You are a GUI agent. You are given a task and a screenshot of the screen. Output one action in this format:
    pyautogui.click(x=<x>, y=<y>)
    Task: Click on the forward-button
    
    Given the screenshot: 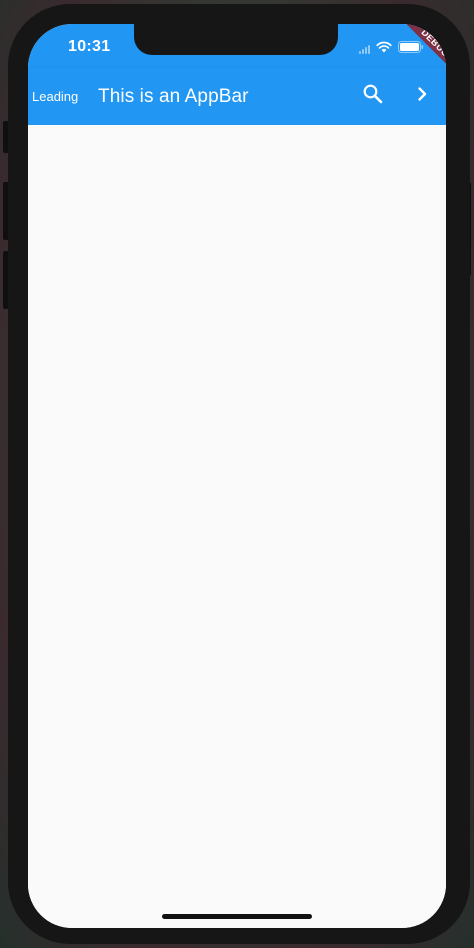 What is the action you would take?
    pyautogui.click(x=422, y=96)
    